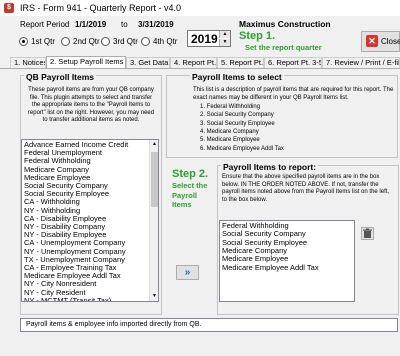  I want to click on window-title: IRS - Form 941 - Quarterly Report - v4.0, so click(101, 8).